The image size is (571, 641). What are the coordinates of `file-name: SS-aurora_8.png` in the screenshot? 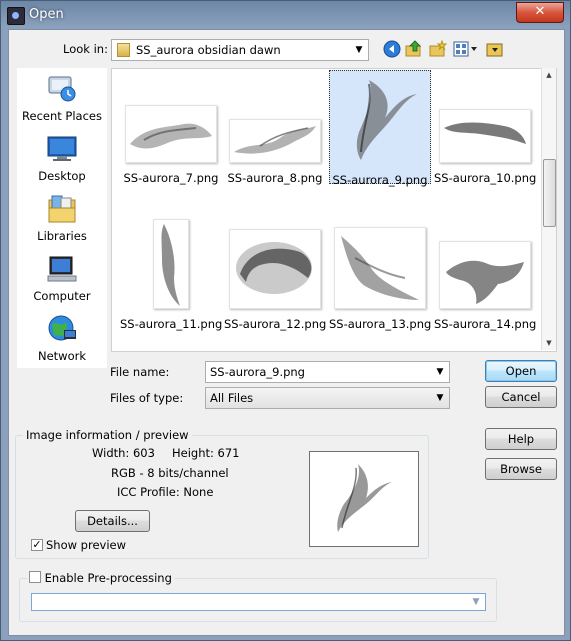 It's located at (275, 178).